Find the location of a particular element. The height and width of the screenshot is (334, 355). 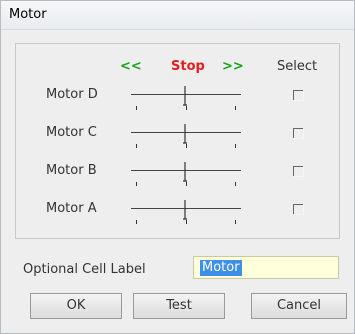

motor-c-slider is located at coordinates (186, 137).